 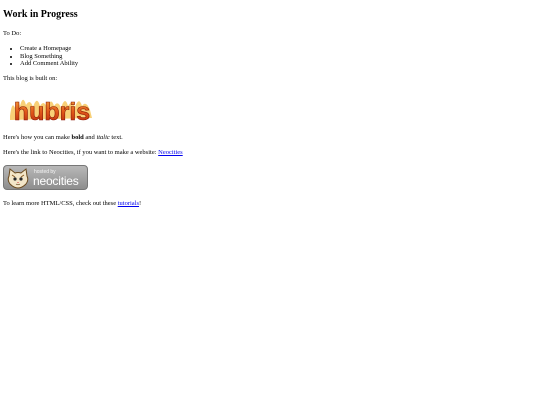 What do you see at coordinates (103, 137) in the screenshot?
I see `italic-text: italic` at bounding box center [103, 137].